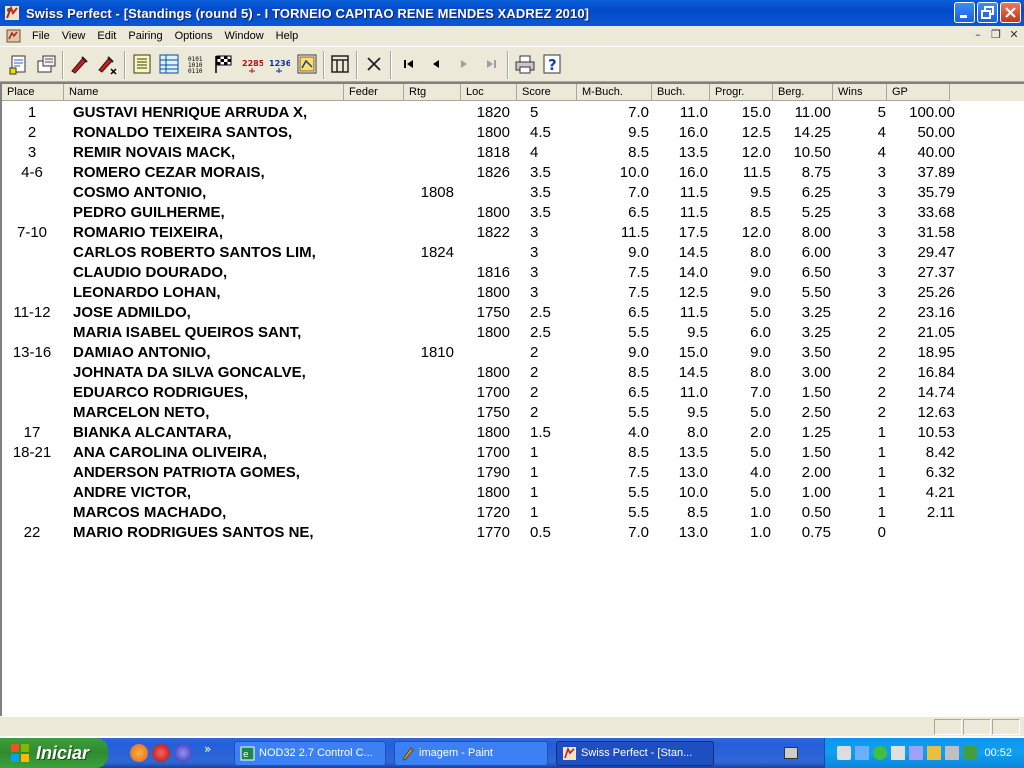 The height and width of the screenshot is (768, 1024). I want to click on last-record-icon, so click(491, 64).